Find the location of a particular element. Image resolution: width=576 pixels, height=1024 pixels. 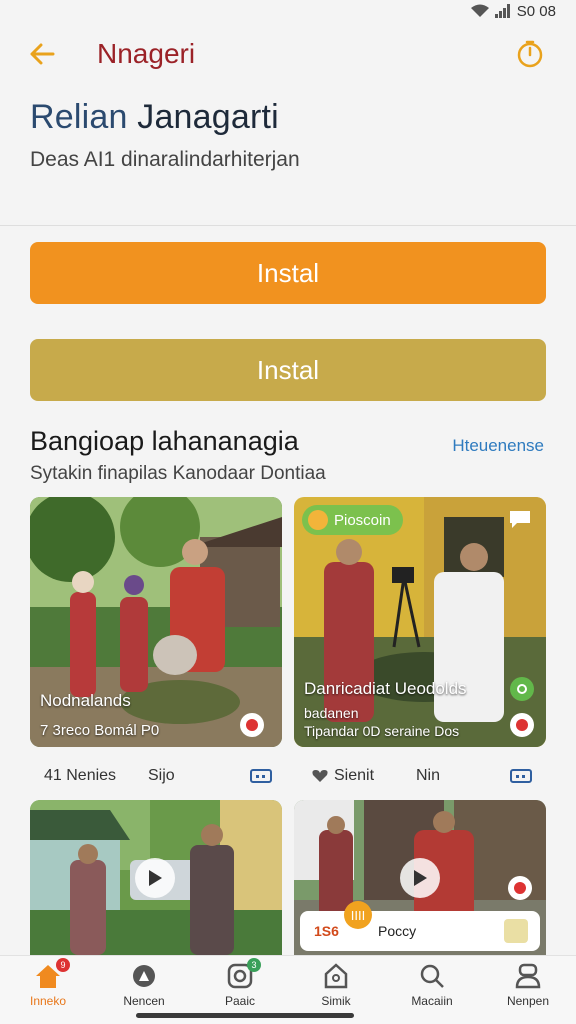

card-stats-row: 41 Nenies Sijo is located at coordinates (158, 776).